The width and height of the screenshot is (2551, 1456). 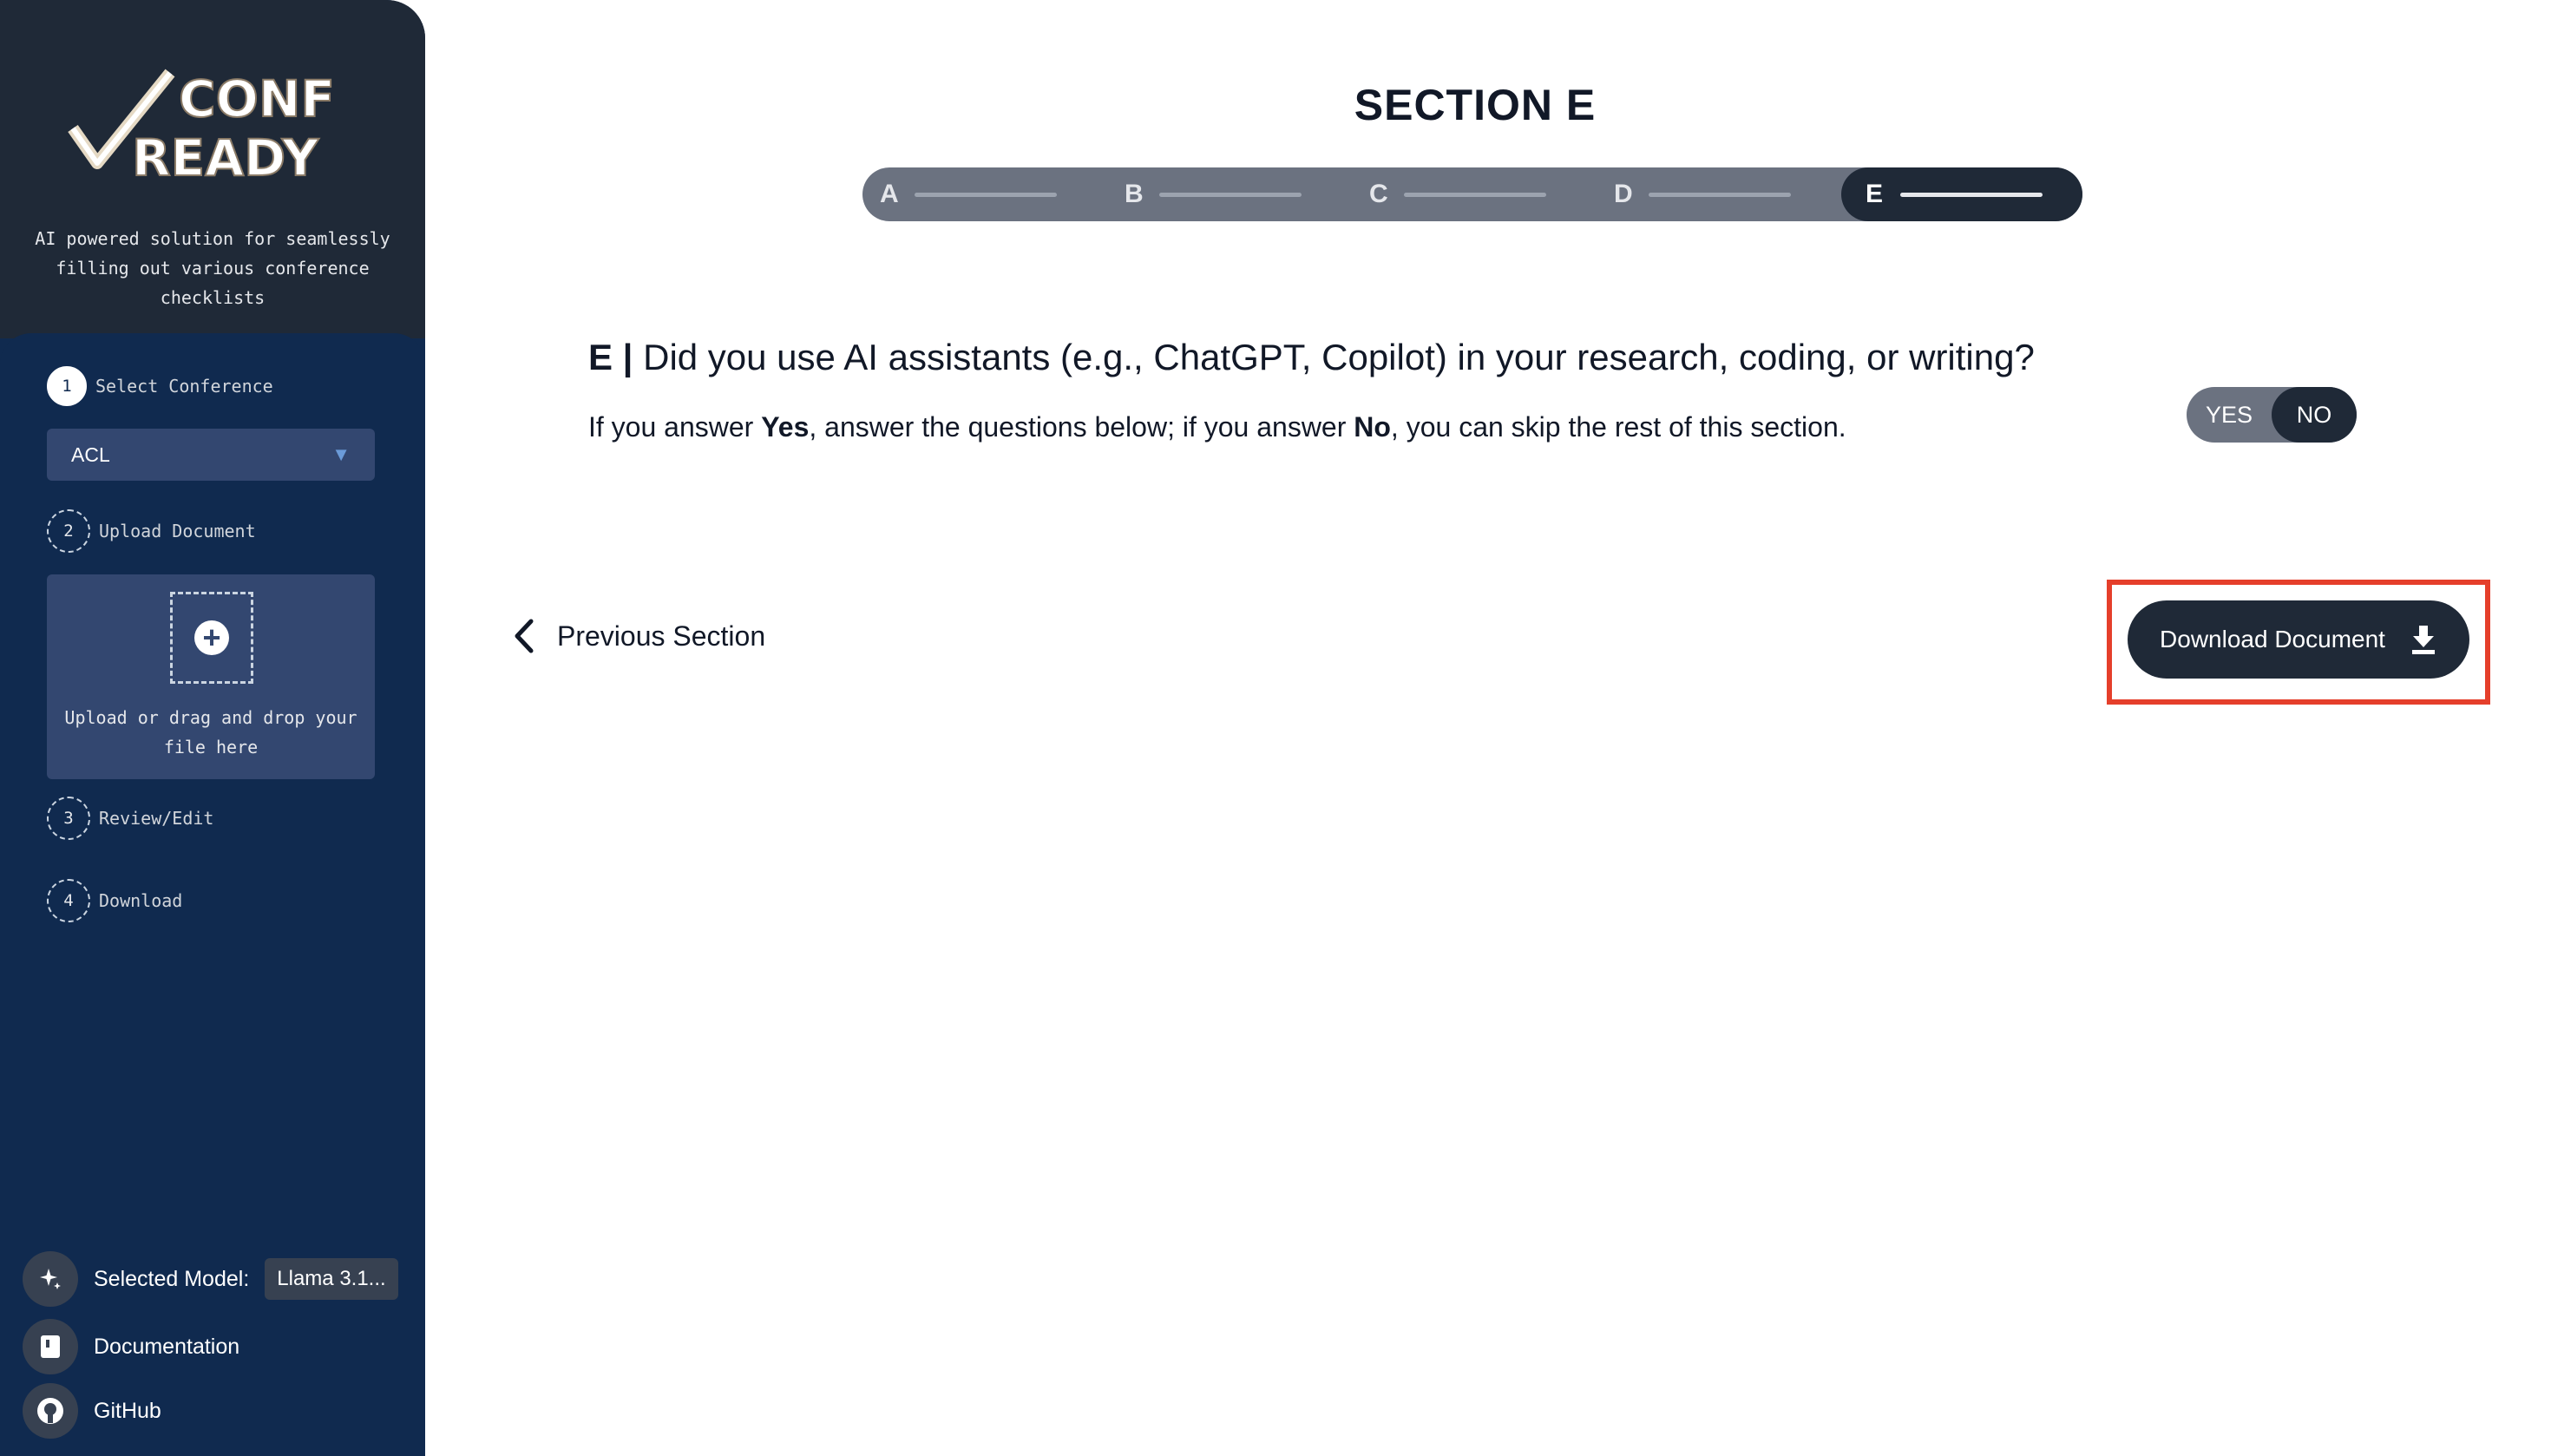 I want to click on sparkle-icon, so click(x=50, y=1279).